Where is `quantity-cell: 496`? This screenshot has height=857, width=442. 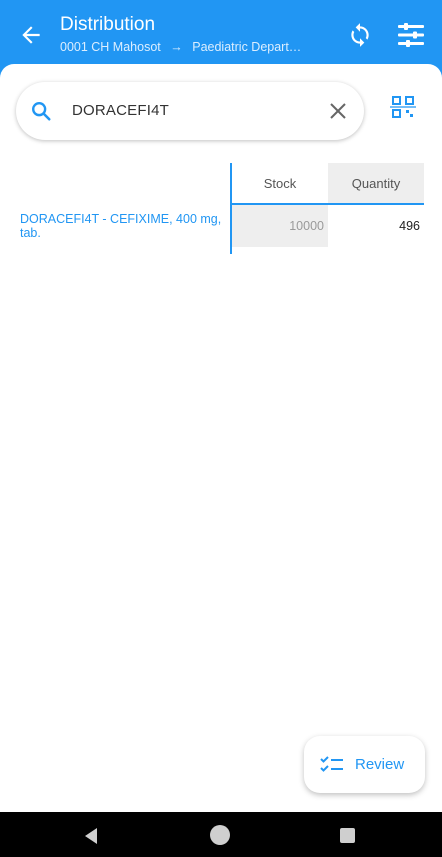 quantity-cell: 496 is located at coordinates (376, 226).